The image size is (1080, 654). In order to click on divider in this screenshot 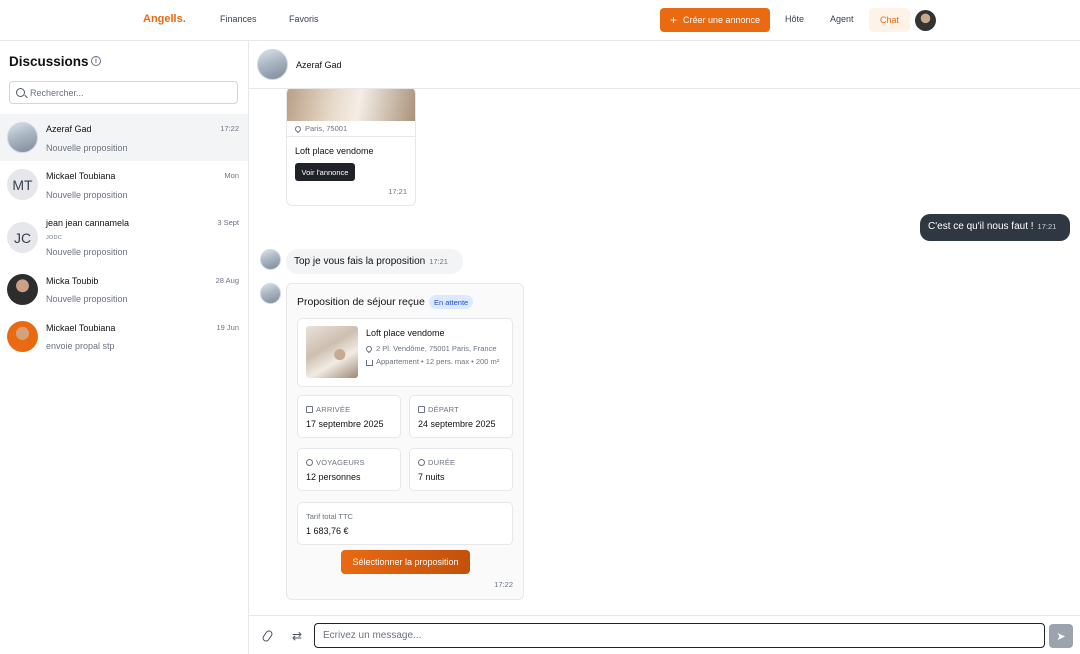, I will do `click(351, 136)`.